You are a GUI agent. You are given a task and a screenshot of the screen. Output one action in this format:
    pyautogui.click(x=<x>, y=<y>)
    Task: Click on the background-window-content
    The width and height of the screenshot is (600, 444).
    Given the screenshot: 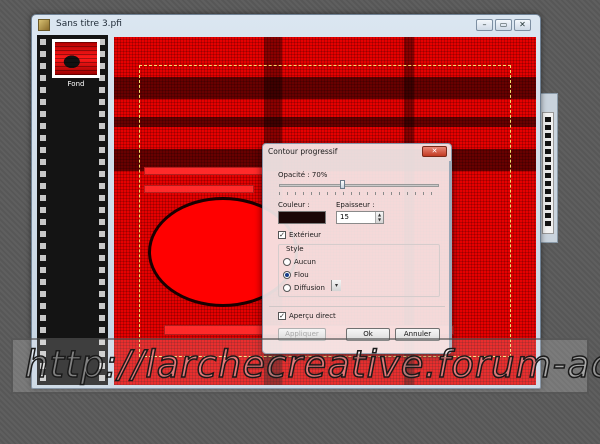 What is the action you would take?
    pyautogui.click(x=548, y=173)
    